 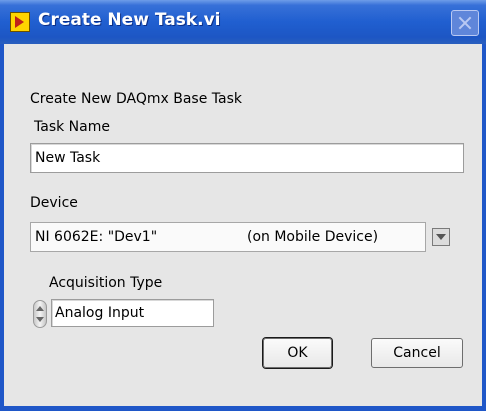 What do you see at coordinates (228, 237) in the screenshot?
I see `device-ring: NI 6062E: "Dev1" (on Mobile Device)` at bounding box center [228, 237].